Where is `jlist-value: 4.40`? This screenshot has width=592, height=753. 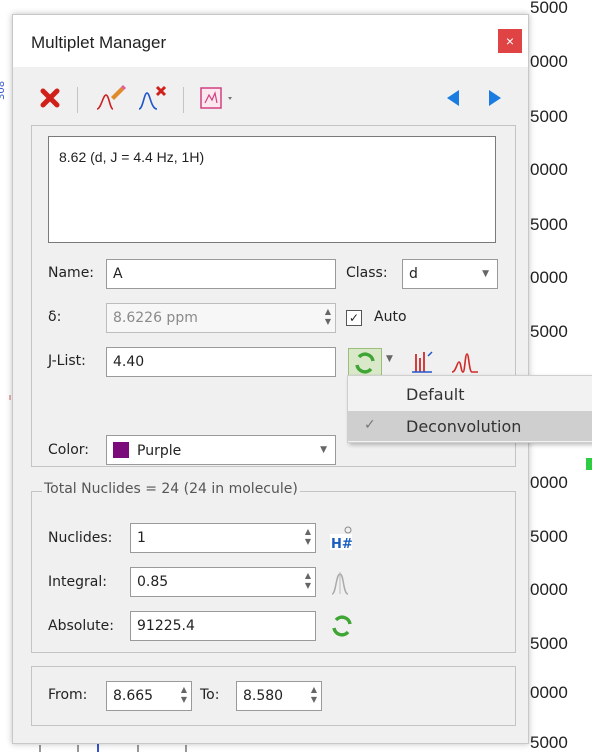 jlist-value: 4.40 is located at coordinates (129, 362).